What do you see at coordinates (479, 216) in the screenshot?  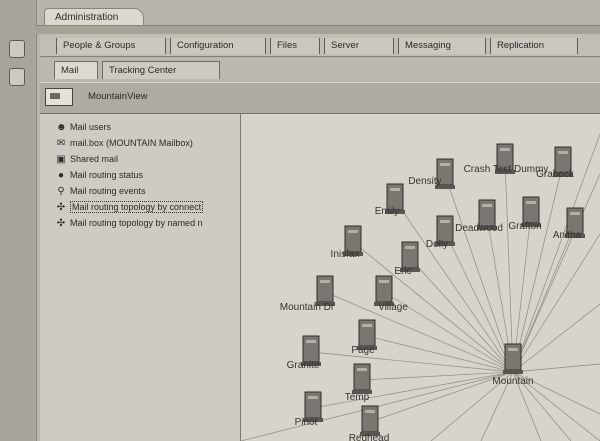 I see `server-node-deadwood: Deadwood` at bounding box center [479, 216].